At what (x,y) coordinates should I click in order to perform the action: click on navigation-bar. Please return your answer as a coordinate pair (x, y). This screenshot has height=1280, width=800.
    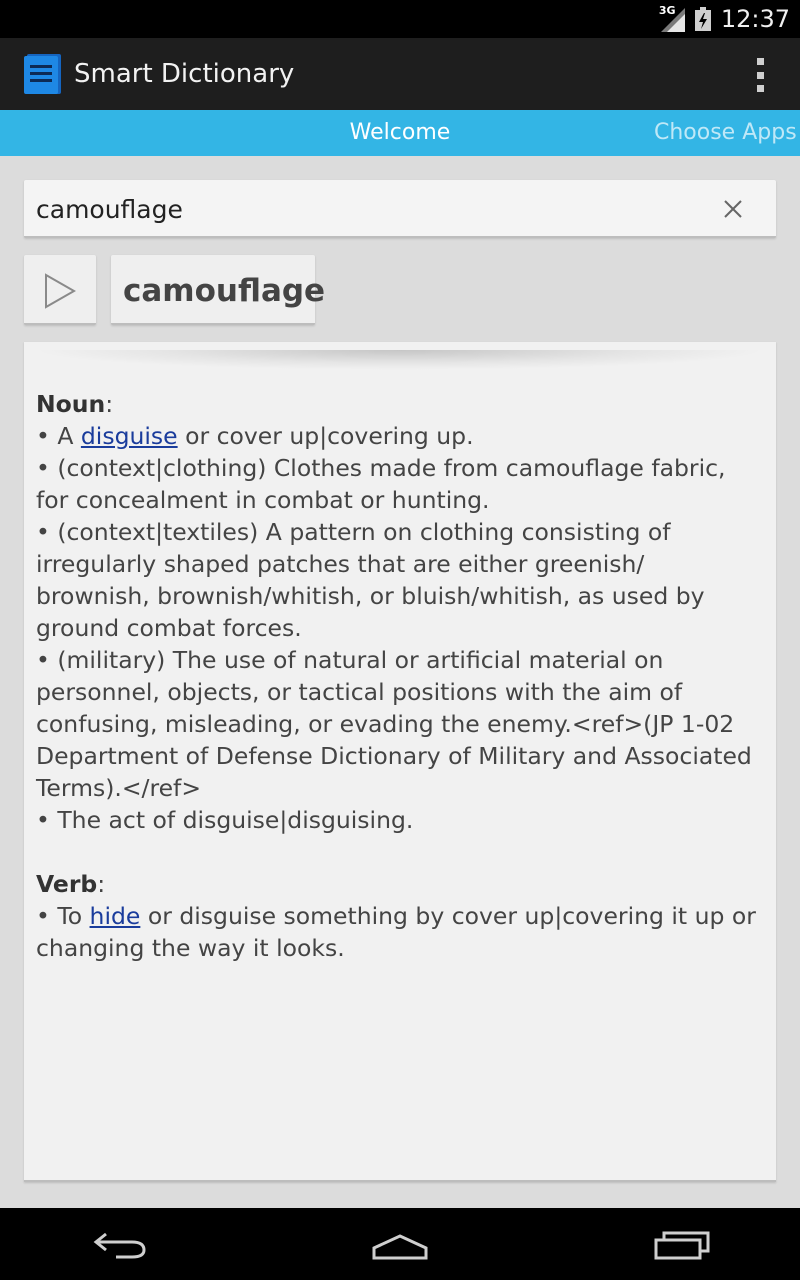
    Looking at the image, I should click on (400, 1244).